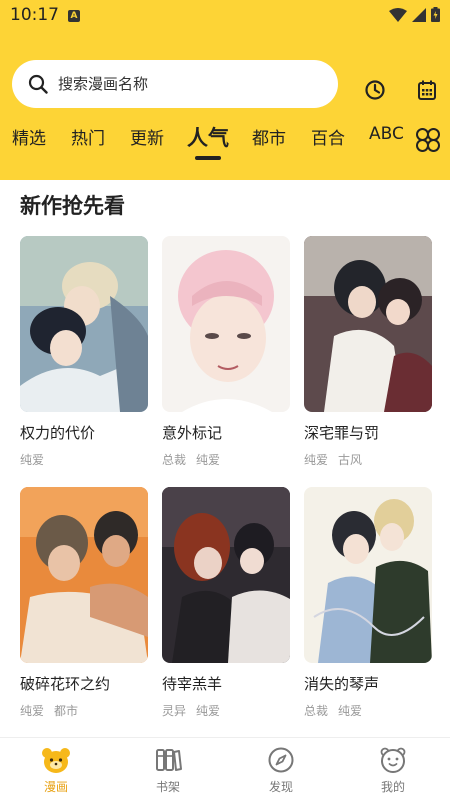 This screenshot has width=450, height=800. I want to click on nav-label: 漫画, so click(55, 787).